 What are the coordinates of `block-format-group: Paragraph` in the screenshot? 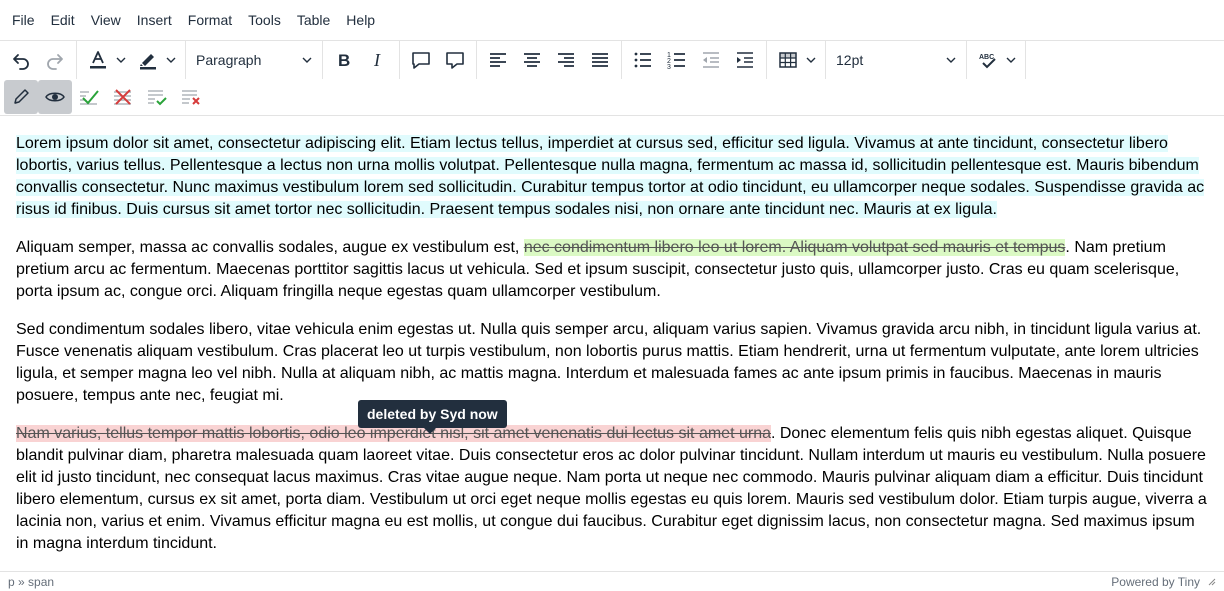 It's located at (254, 59).